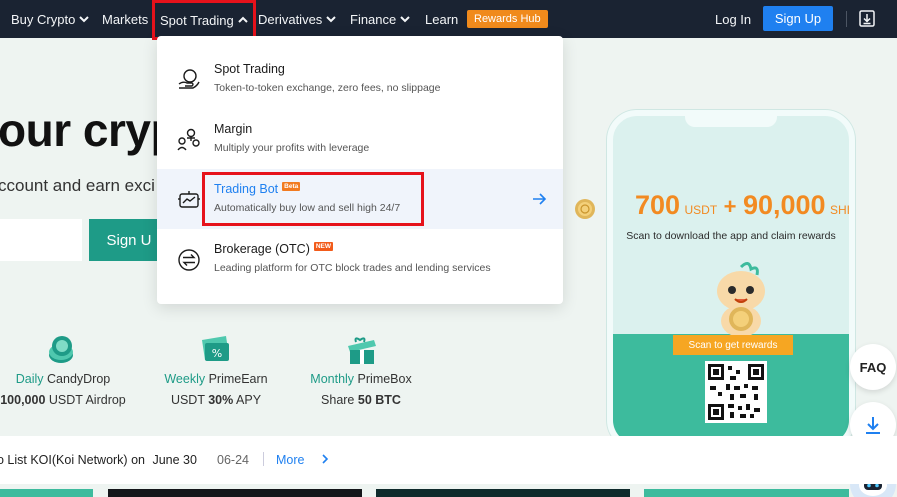  I want to click on ticket-percent-icon: %, so click(215, 348).